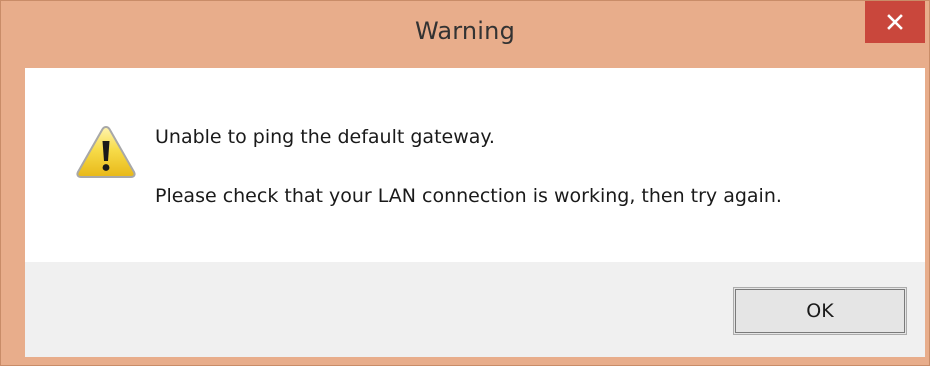 The height and width of the screenshot is (366, 930). Describe the element at coordinates (106, 151) in the screenshot. I see `warning-icon` at that location.